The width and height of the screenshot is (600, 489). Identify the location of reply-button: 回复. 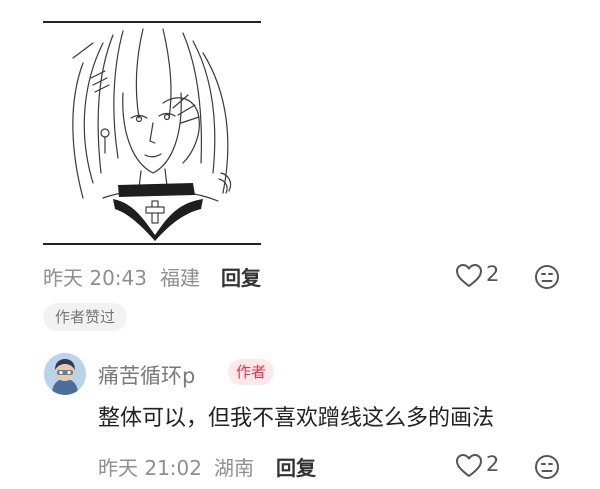
(241, 276).